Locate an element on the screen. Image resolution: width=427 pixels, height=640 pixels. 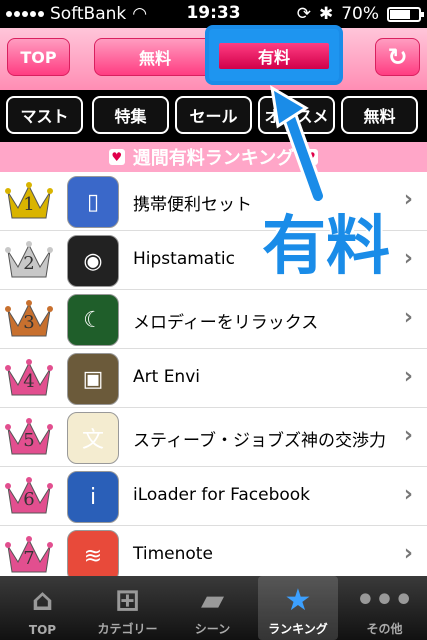
category-label: 無料 is located at coordinates (379, 116).